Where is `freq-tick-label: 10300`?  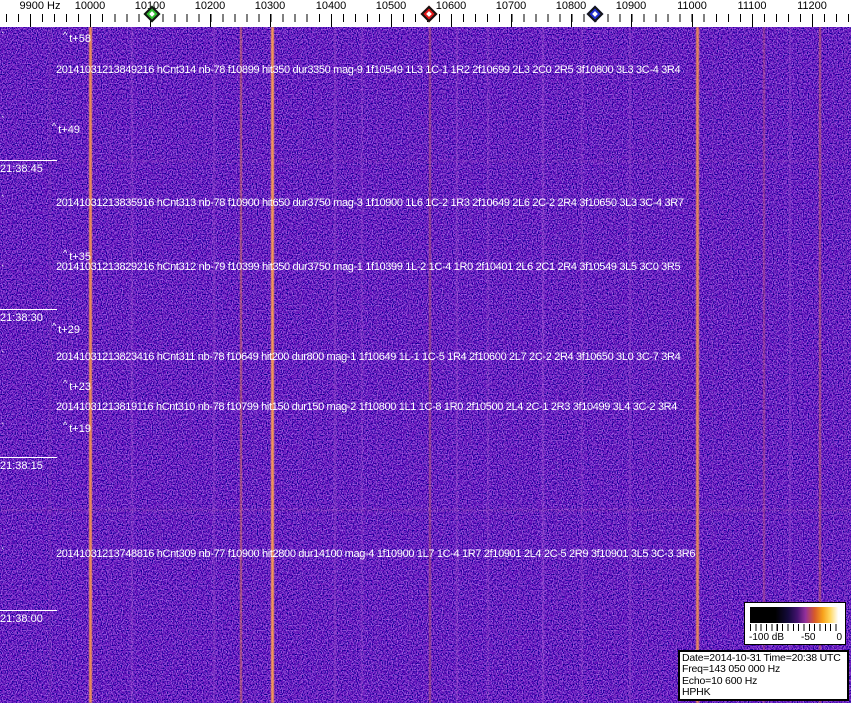 freq-tick-label: 10300 is located at coordinates (270, 6).